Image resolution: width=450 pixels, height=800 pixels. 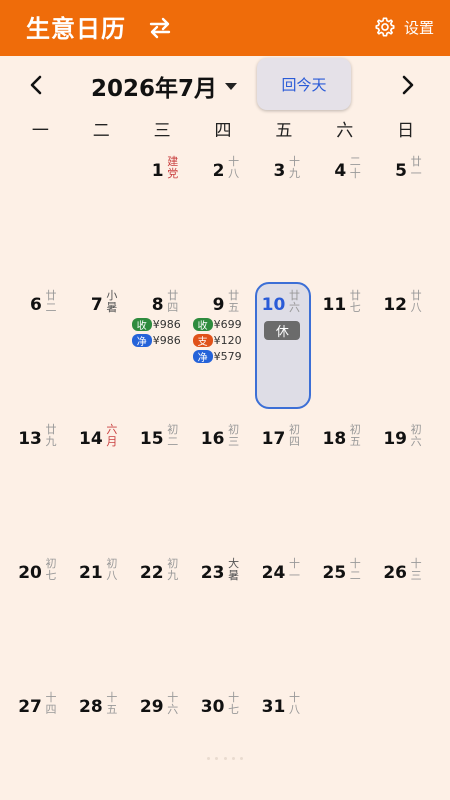 What do you see at coordinates (151, 573) in the screenshot?
I see `day-number: 22` at bounding box center [151, 573].